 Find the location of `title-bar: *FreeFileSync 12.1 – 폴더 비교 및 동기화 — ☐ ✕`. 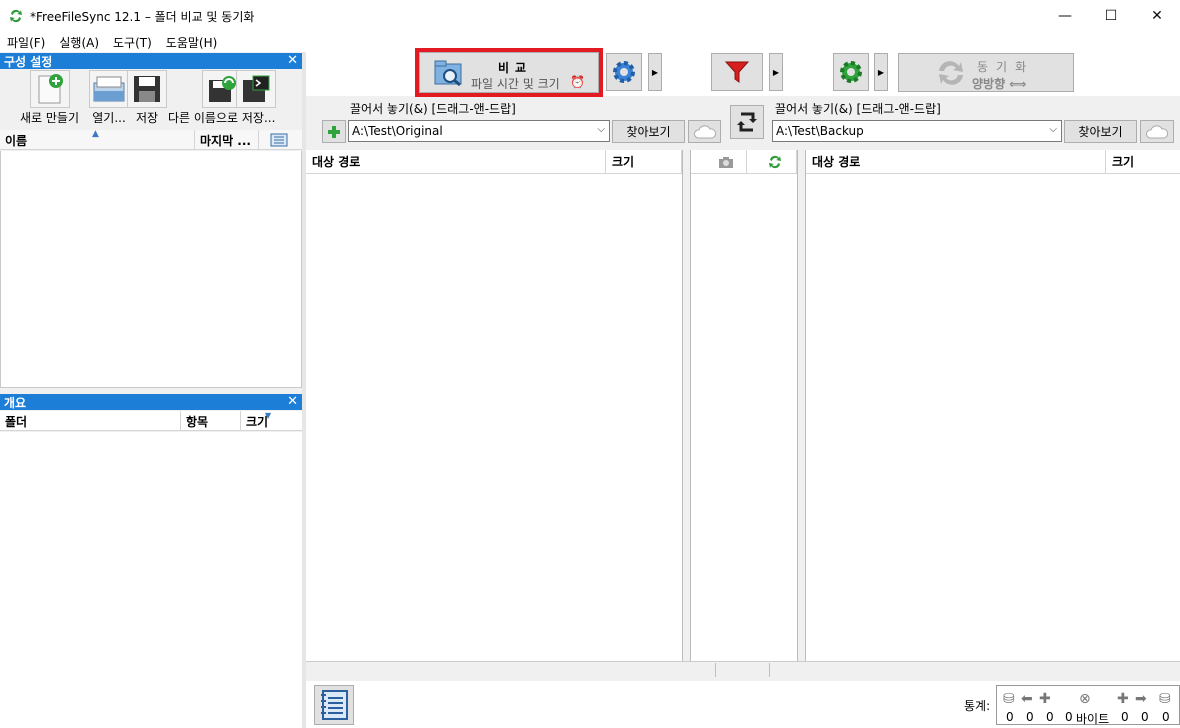

title-bar: *FreeFileSync 12.1 – 폴더 비교 및 동기화 — ☐ ✕ is located at coordinates (590, 16).